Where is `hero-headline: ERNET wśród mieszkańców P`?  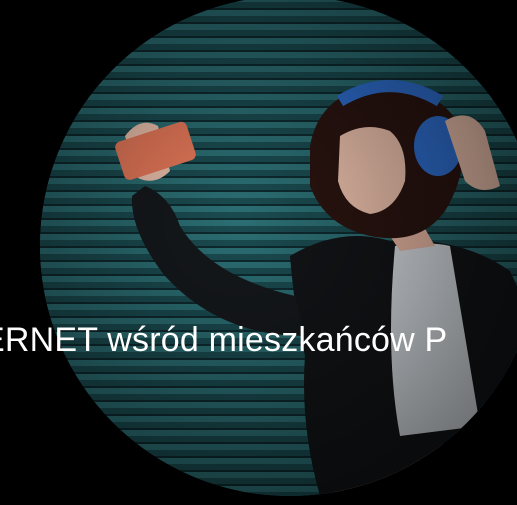 hero-headline: ERNET wśród mieszkańców P is located at coordinates (258, 340).